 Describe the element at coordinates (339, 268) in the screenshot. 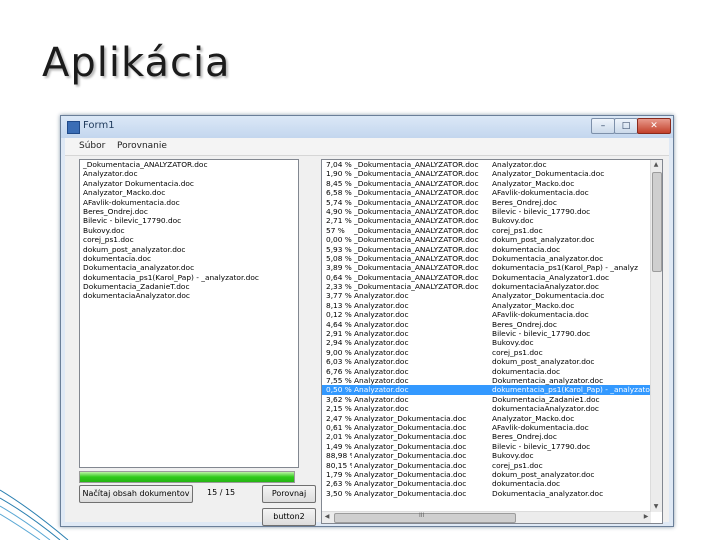

I see `result-similarity: 3,89 %` at that location.